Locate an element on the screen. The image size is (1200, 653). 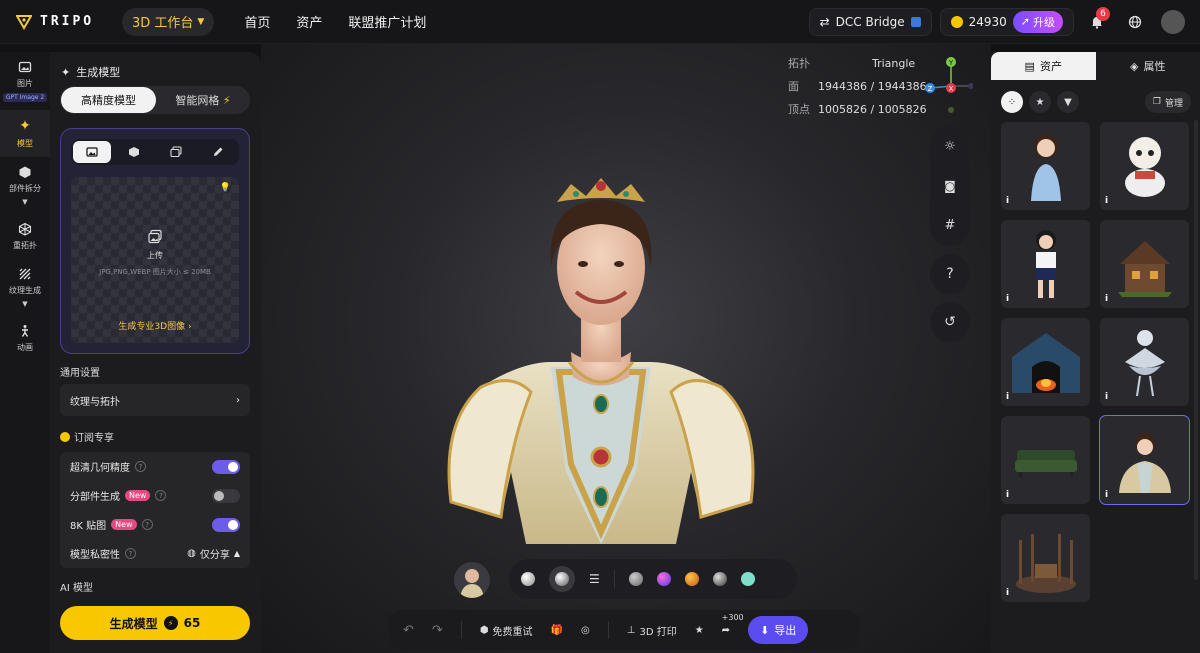
nav-home: 首页 is located at coordinates (257, 21).